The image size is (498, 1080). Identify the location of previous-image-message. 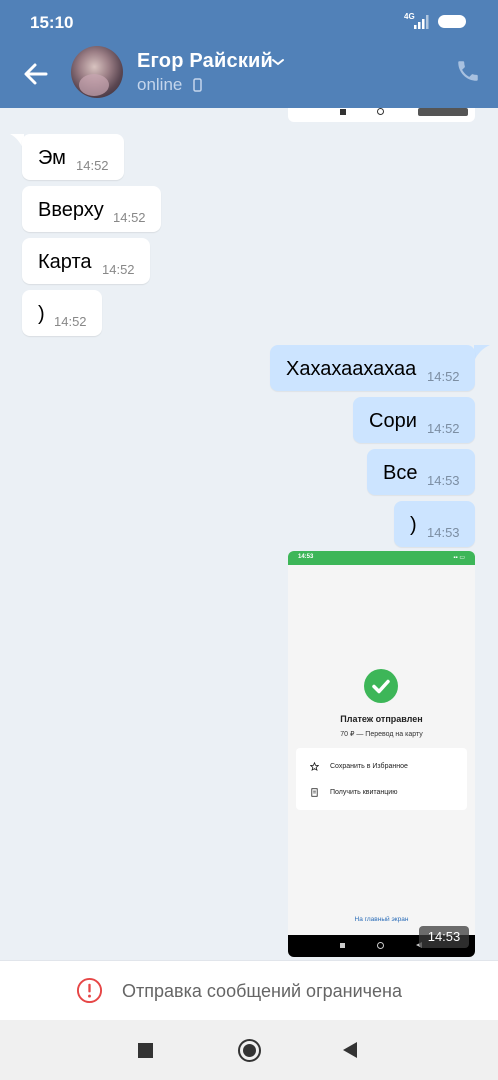
(381, 115).